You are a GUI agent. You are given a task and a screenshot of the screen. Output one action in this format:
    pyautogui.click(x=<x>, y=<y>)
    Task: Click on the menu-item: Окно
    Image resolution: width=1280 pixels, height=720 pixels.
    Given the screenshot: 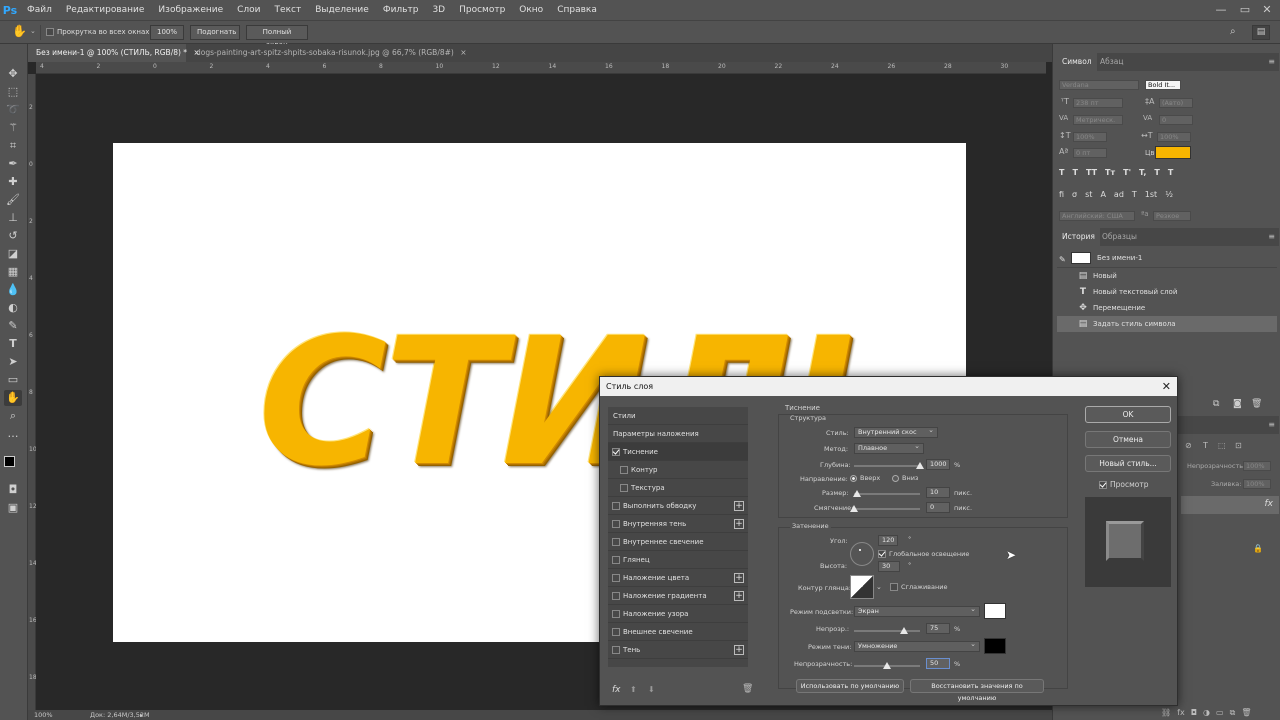 What is the action you would take?
    pyautogui.click(x=531, y=10)
    